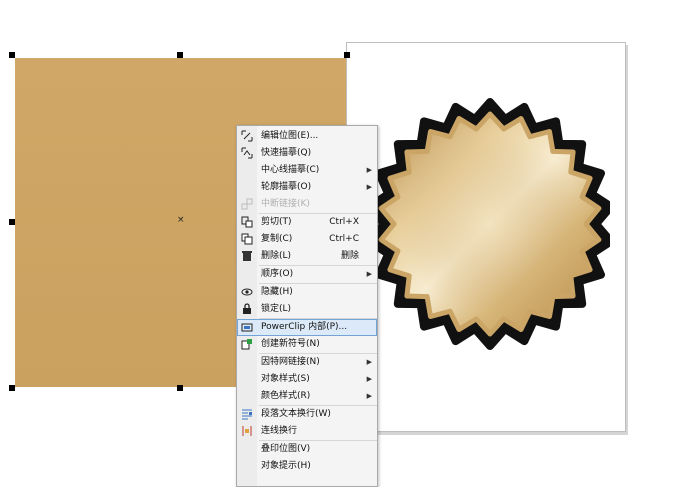 This screenshot has height=487, width=680. What do you see at coordinates (248, 309) in the screenshot?
I see `lock-icon` at bounding box center [248, 309].